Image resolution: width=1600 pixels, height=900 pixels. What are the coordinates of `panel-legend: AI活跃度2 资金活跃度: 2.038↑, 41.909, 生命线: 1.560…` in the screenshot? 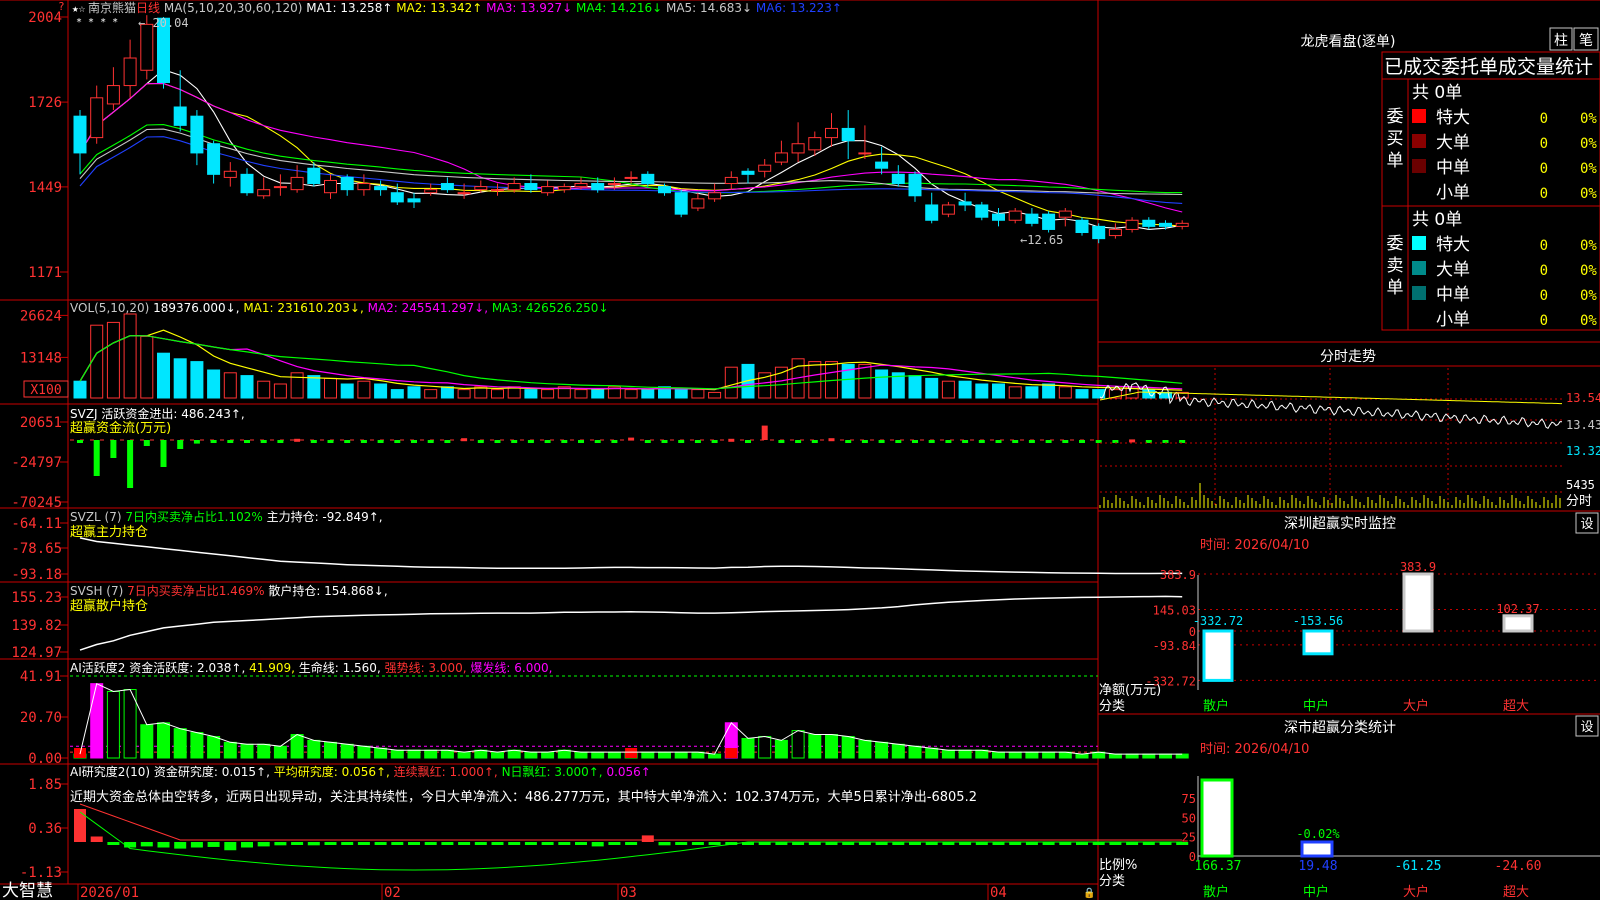 It's located at (311, 667).